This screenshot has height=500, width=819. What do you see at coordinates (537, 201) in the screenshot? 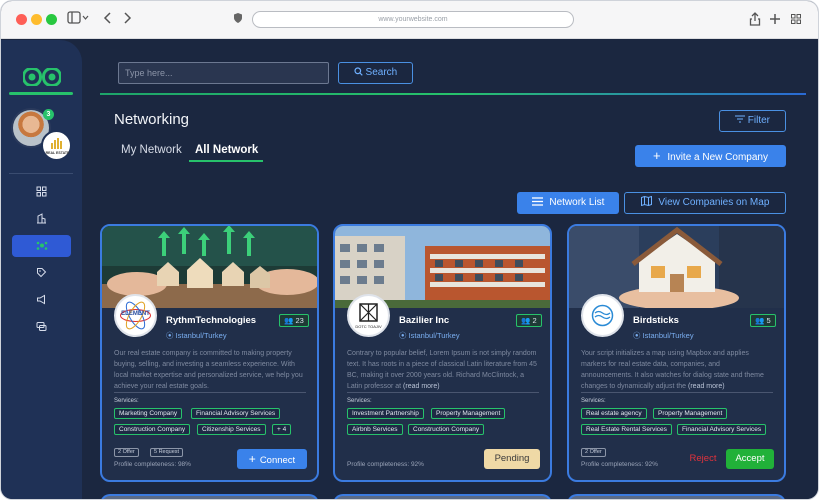
I see `list-icon` at bounding box center [537, 201].